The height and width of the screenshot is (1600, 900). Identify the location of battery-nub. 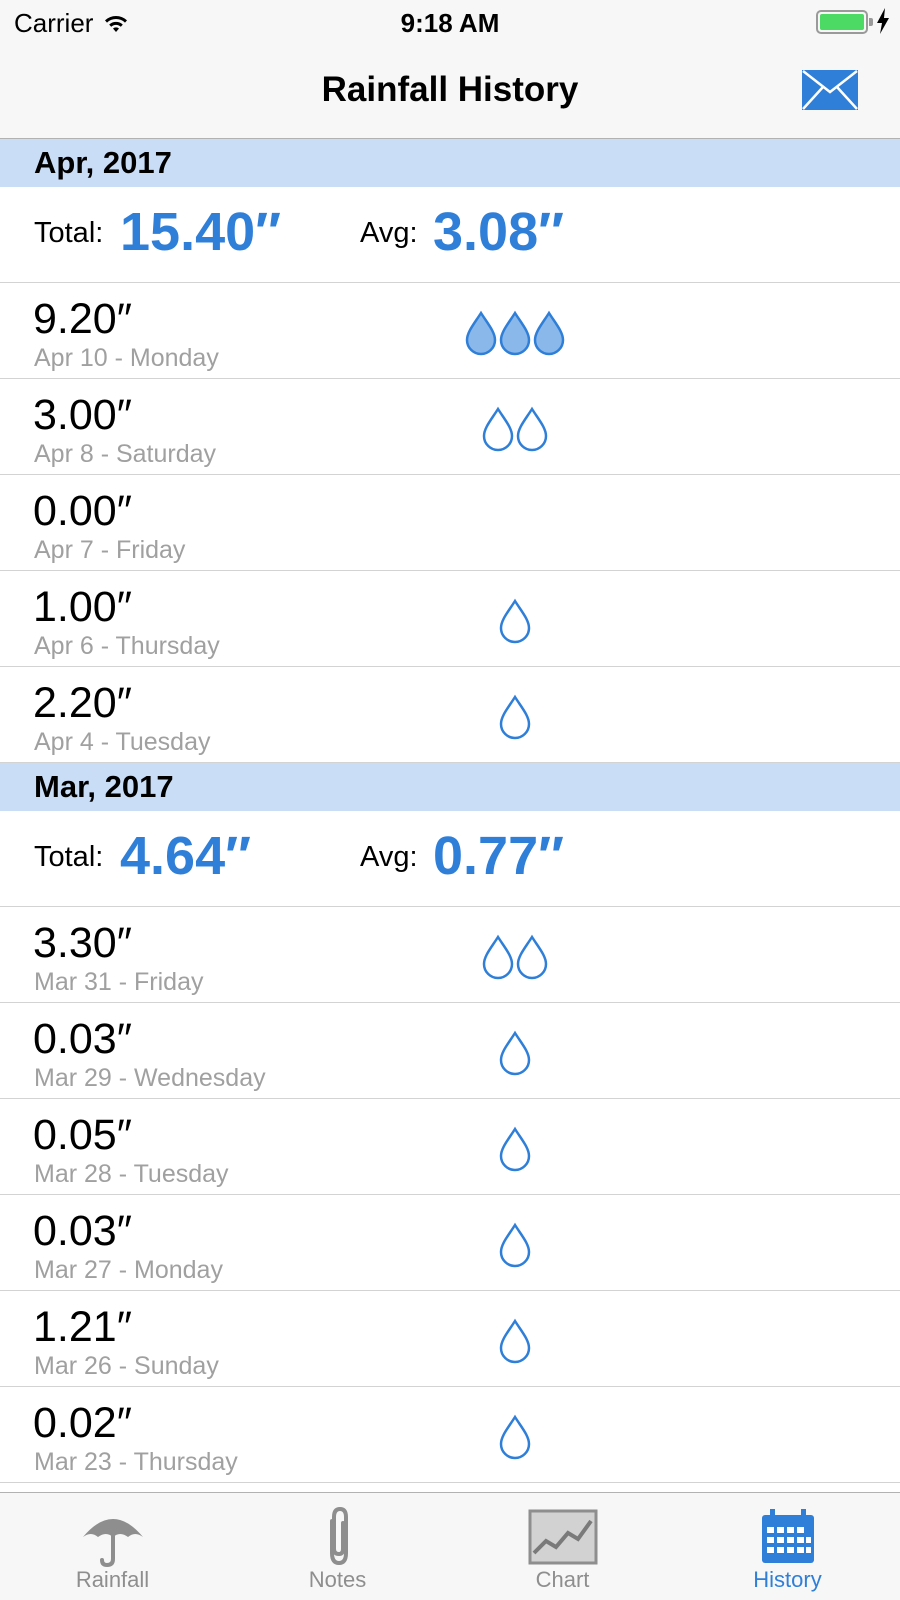
(871, 22).